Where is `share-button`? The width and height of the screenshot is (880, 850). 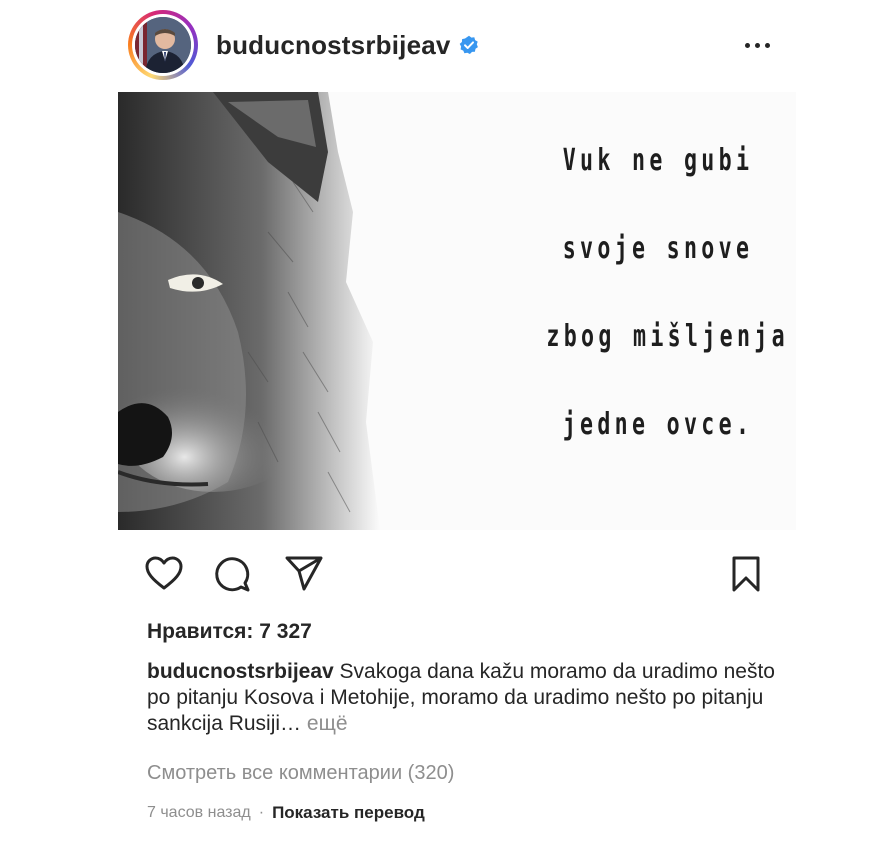 share-button is located at coordinates (304, 574).